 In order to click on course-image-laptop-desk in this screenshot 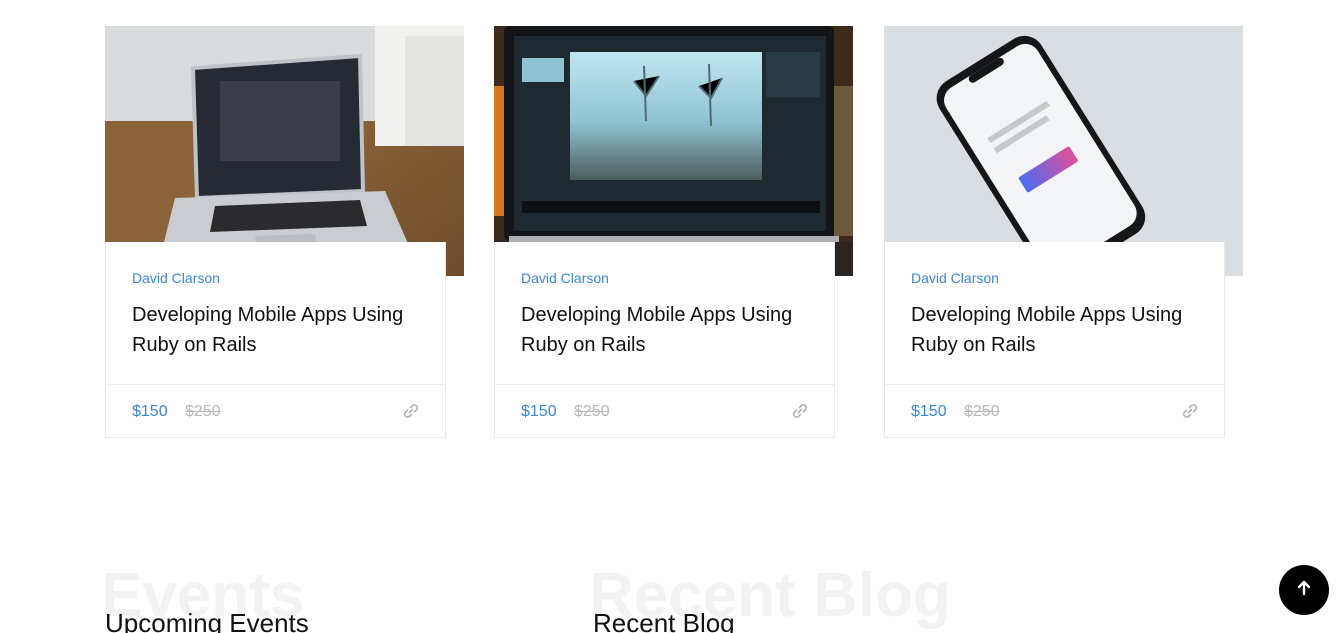, I will do `click(284, 151)`.